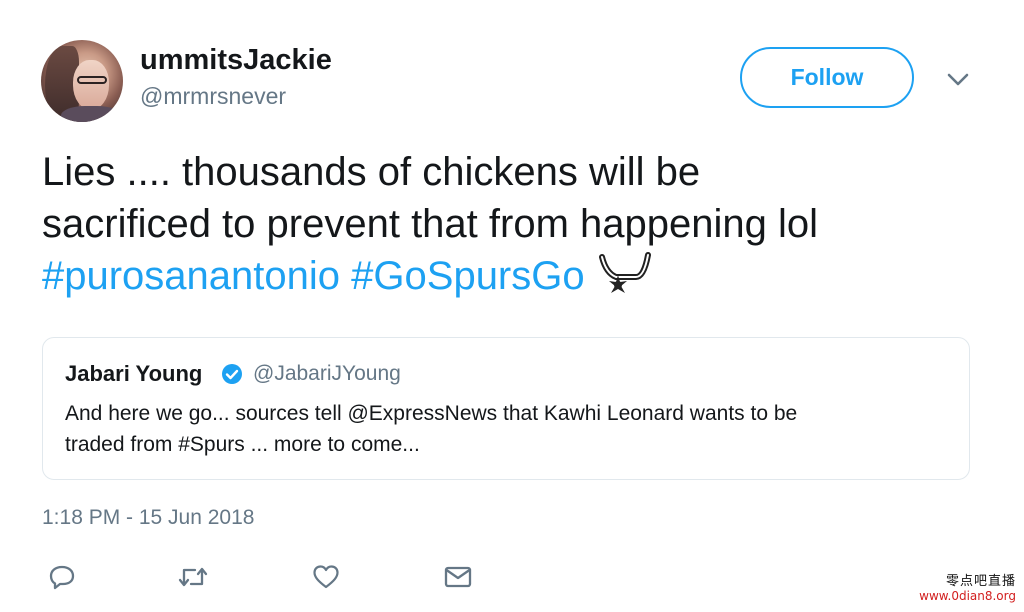  Describe the element at coordinates (958, 80) in the screenshot. I see `chevron-down-icon` at that location.